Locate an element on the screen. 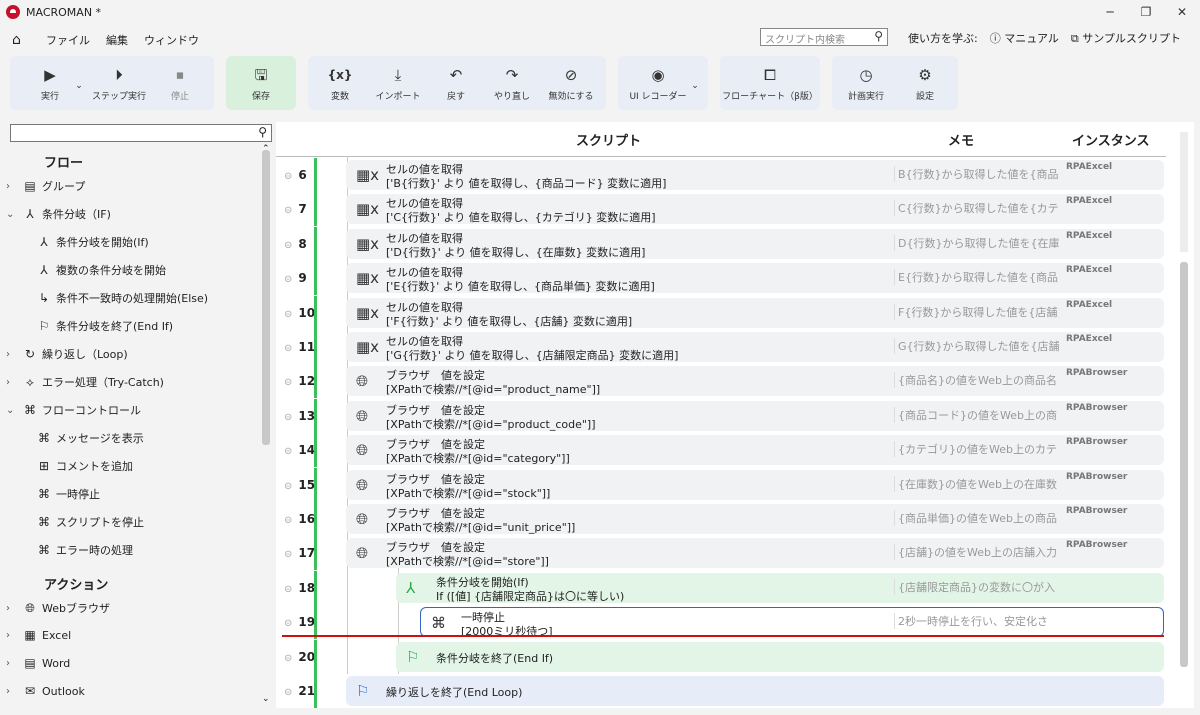 The image size is (1200, 715). sidebar-item-flow-control: ⌄ ⌘ フローコントロール is located at coordinates (73, 410).